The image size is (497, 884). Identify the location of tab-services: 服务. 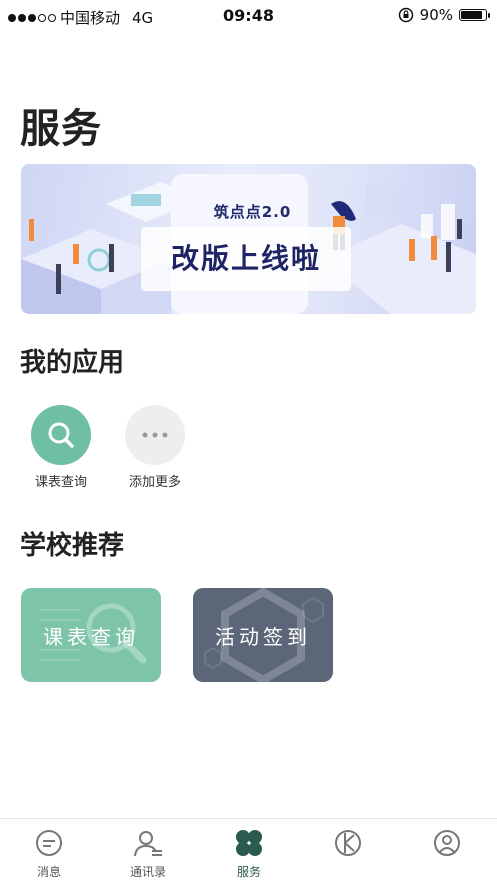
(249, 851).